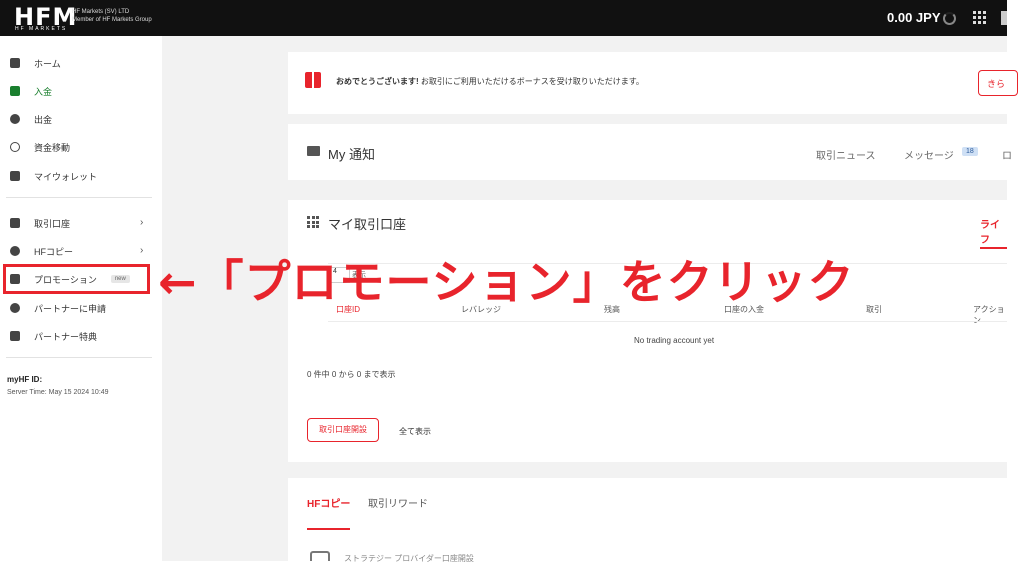  What do you see at coordinates (53, 251) in the screenshot?
I see `sidebar-item-label: HFコピー` at bounding box center [53, 251].